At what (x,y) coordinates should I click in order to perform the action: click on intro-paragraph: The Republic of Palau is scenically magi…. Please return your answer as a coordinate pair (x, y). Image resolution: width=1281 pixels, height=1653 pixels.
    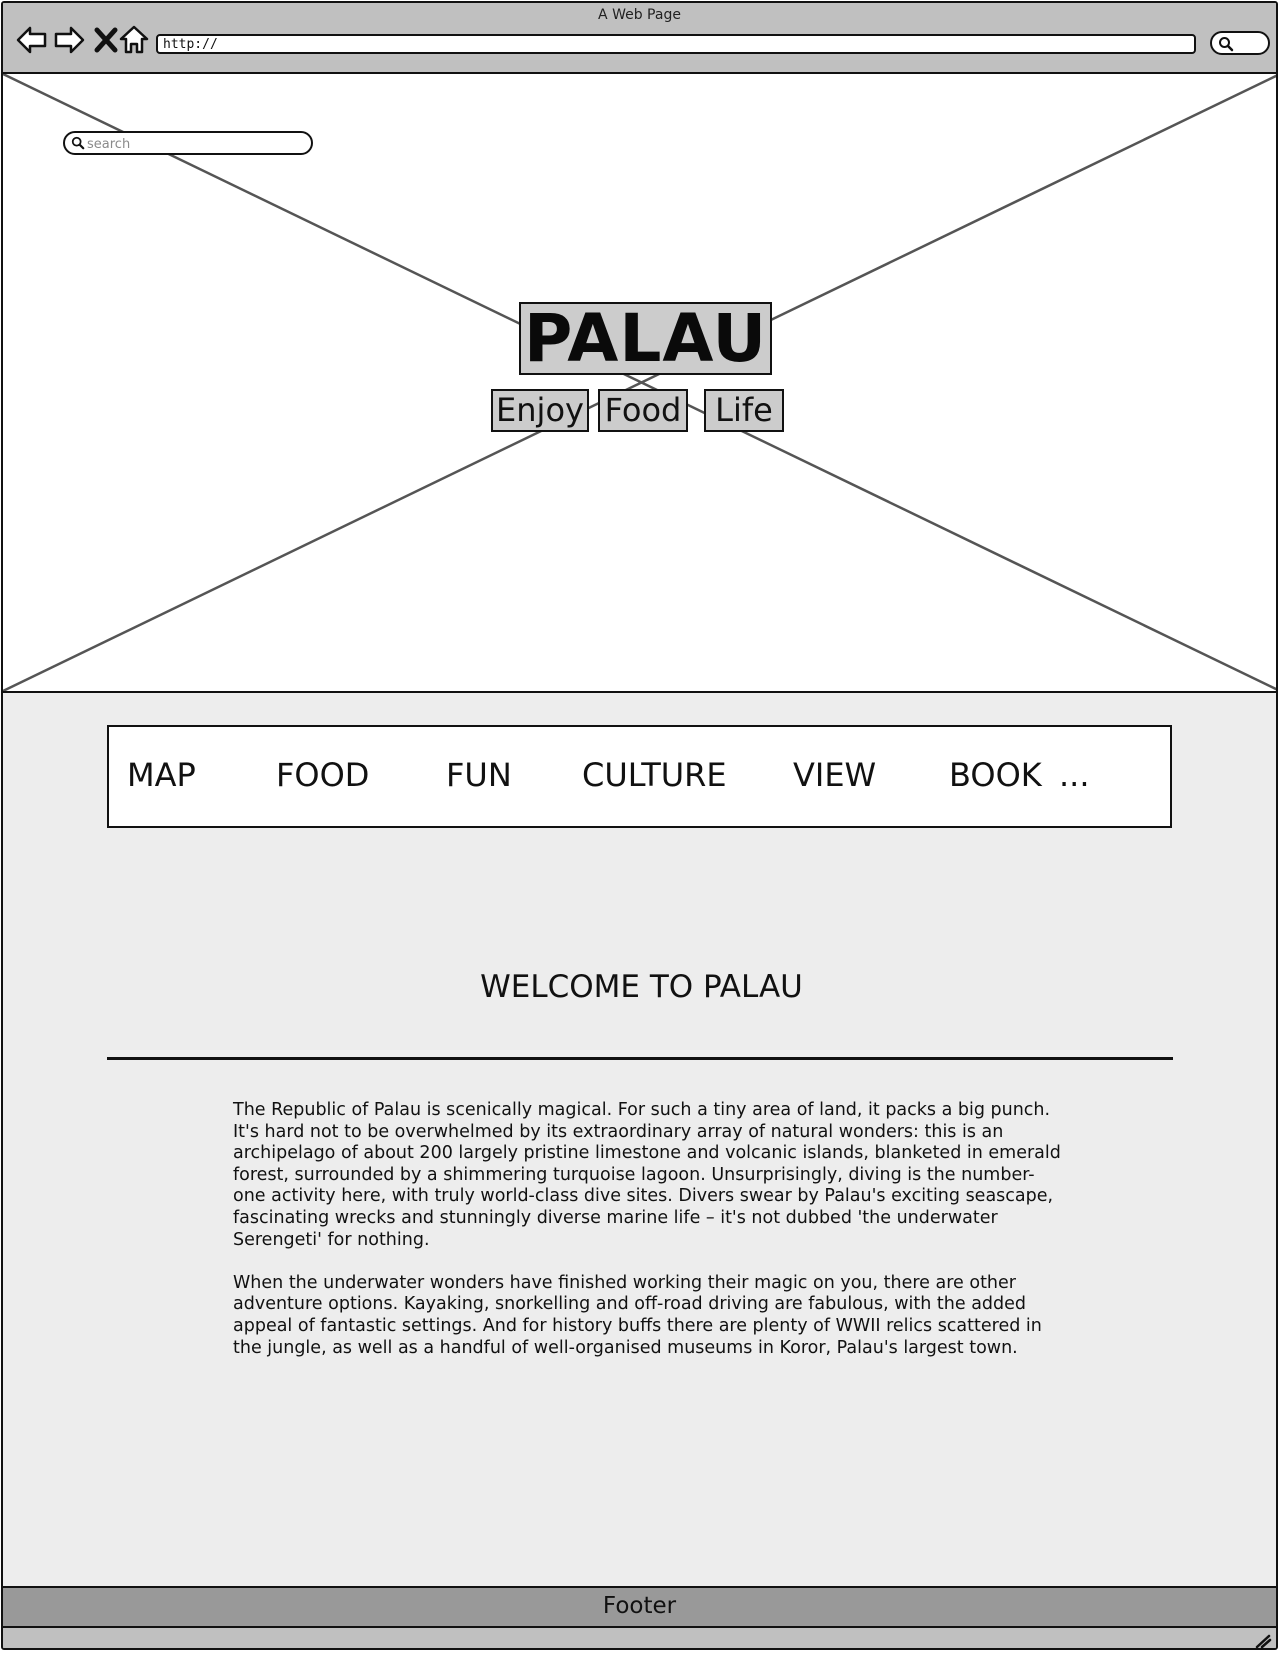
    Looking at the image, I should click on (647, 1175).